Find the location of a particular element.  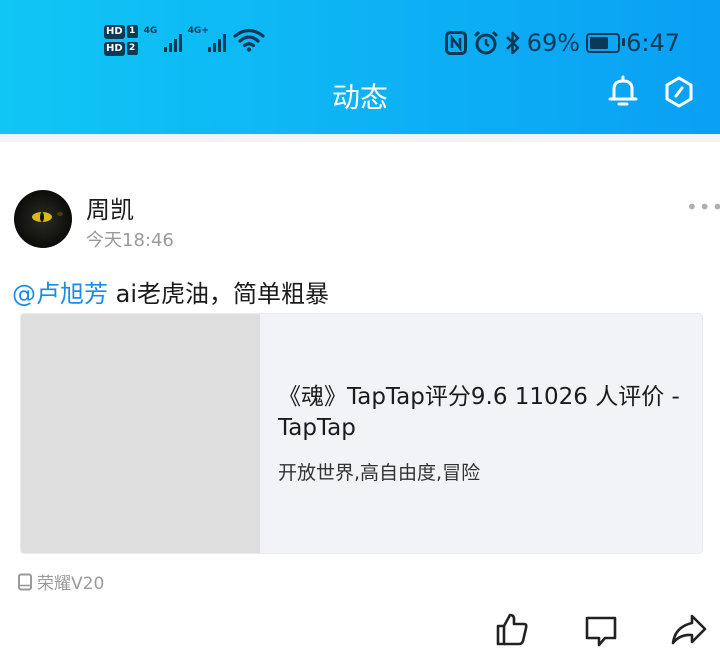

post-content: @卢旭芳 ai老虎油，简单粗暴 is located at coordinates (170, 291).